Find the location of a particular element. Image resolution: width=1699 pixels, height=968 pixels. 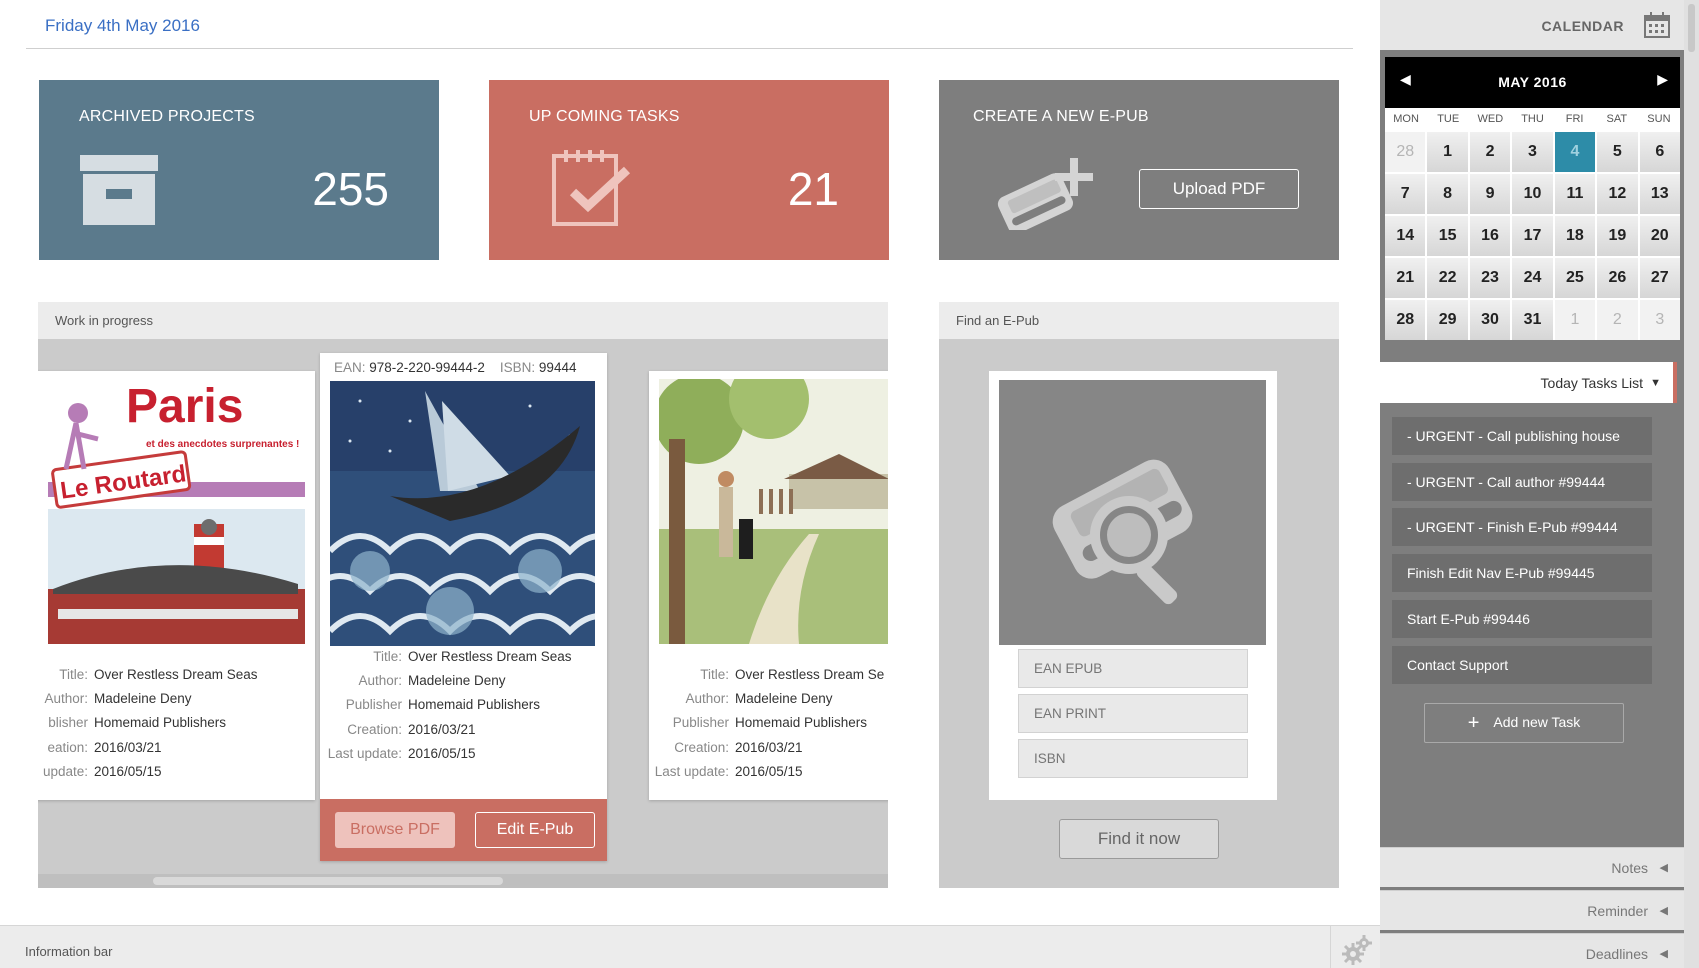

task-item: Contact Support is located at coordinates (1522, 665).